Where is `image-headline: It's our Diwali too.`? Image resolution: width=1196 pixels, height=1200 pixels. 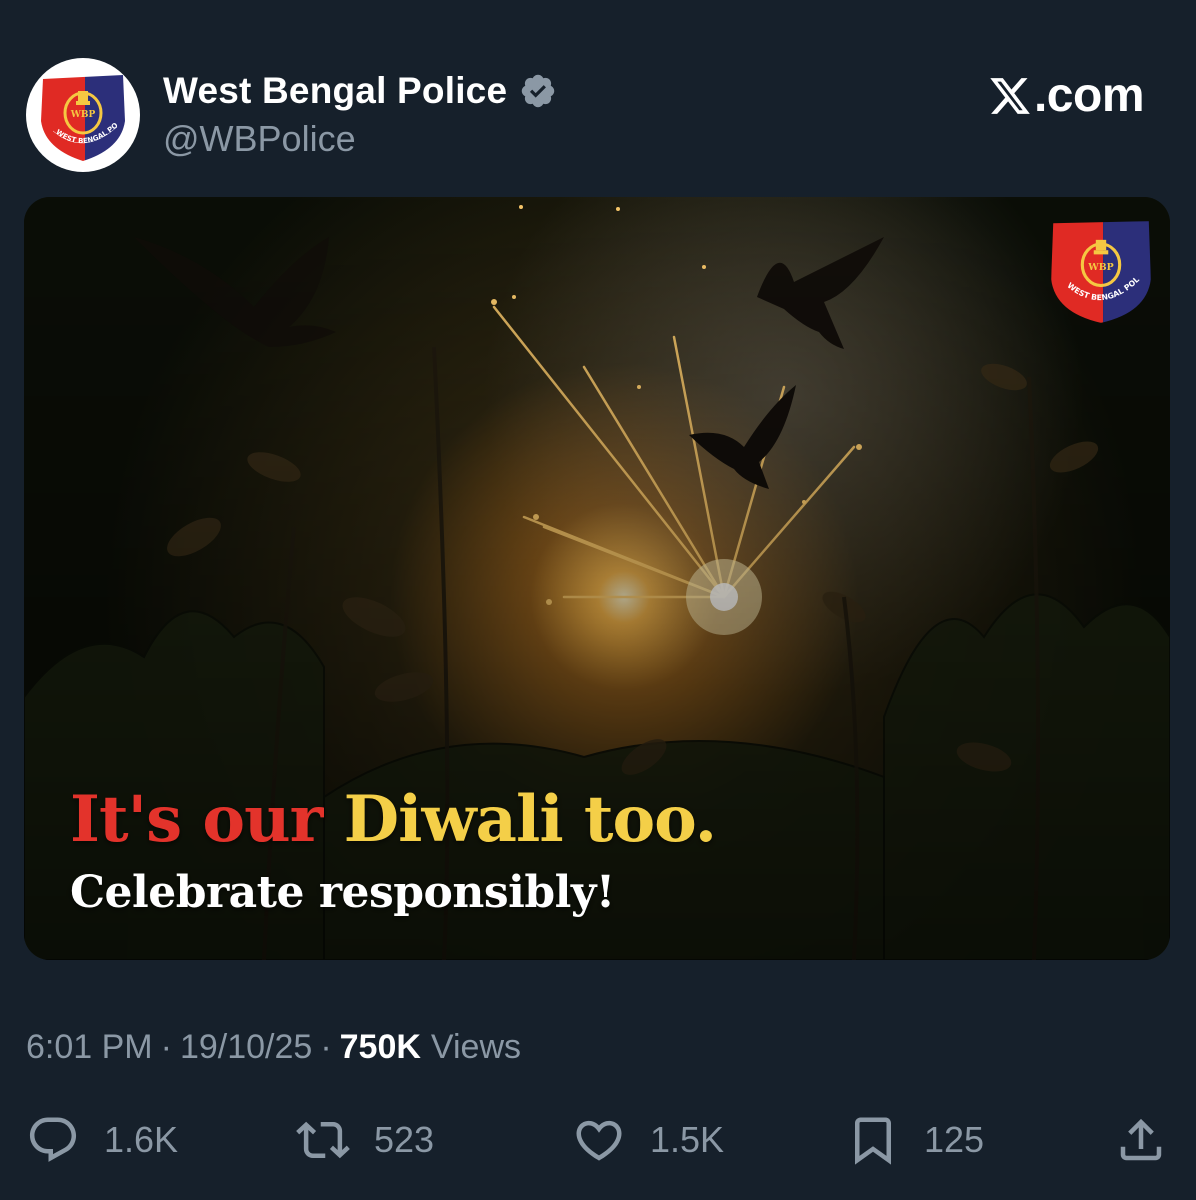 image-headline: It's our Diwali too. is located at coordinates (393, 819).